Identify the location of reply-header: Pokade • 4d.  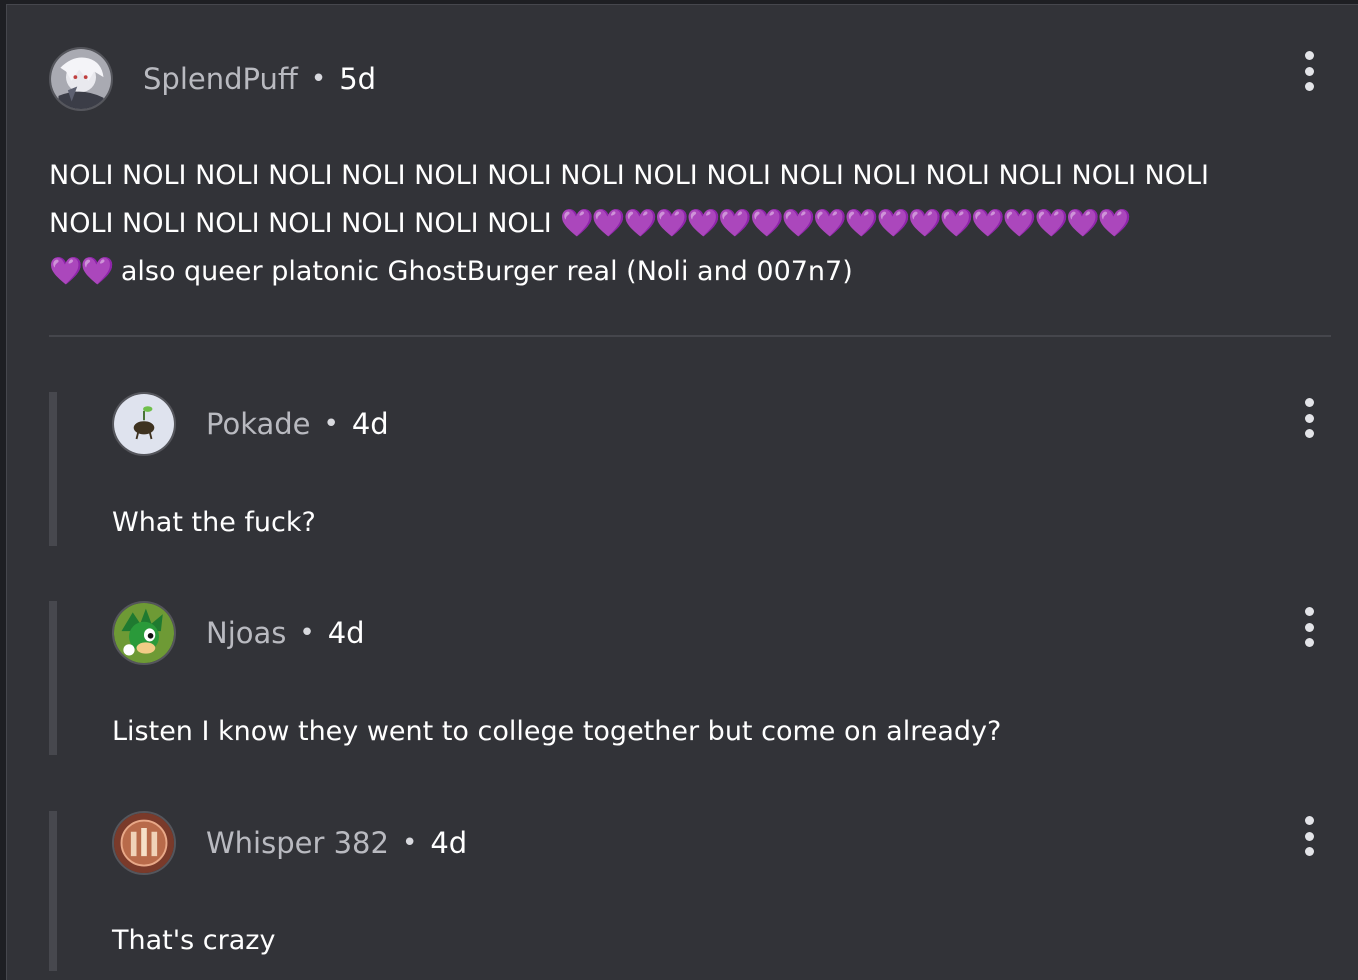
(250, 424).